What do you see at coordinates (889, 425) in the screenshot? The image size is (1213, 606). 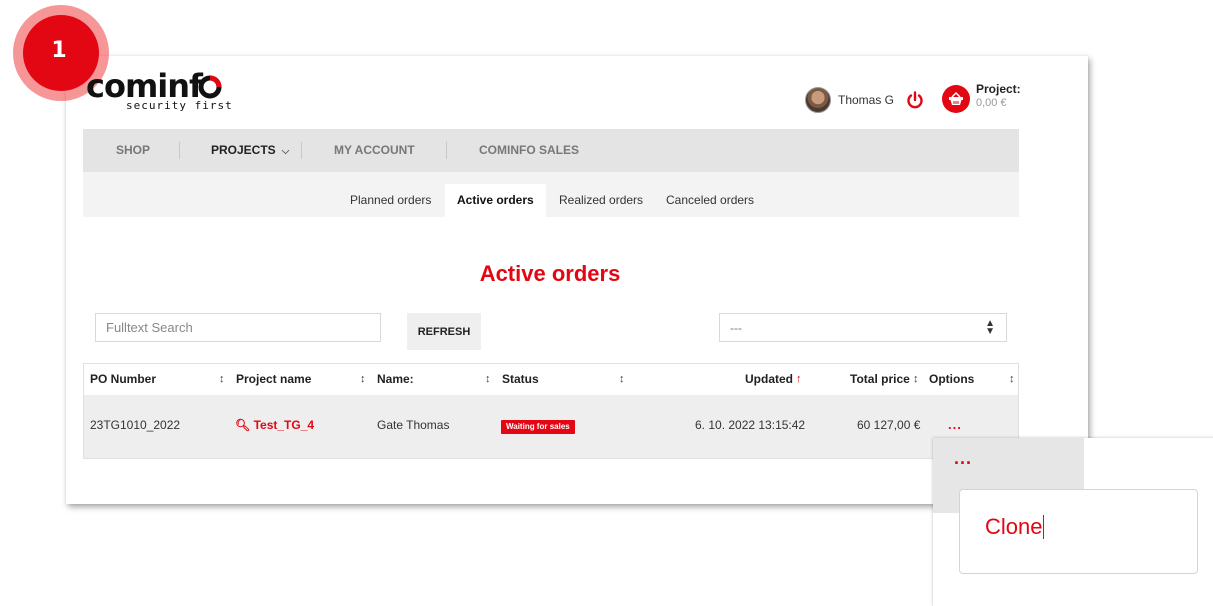 I see `cell-total-price: 60 127,00 €` at bounding box center [889, 425].